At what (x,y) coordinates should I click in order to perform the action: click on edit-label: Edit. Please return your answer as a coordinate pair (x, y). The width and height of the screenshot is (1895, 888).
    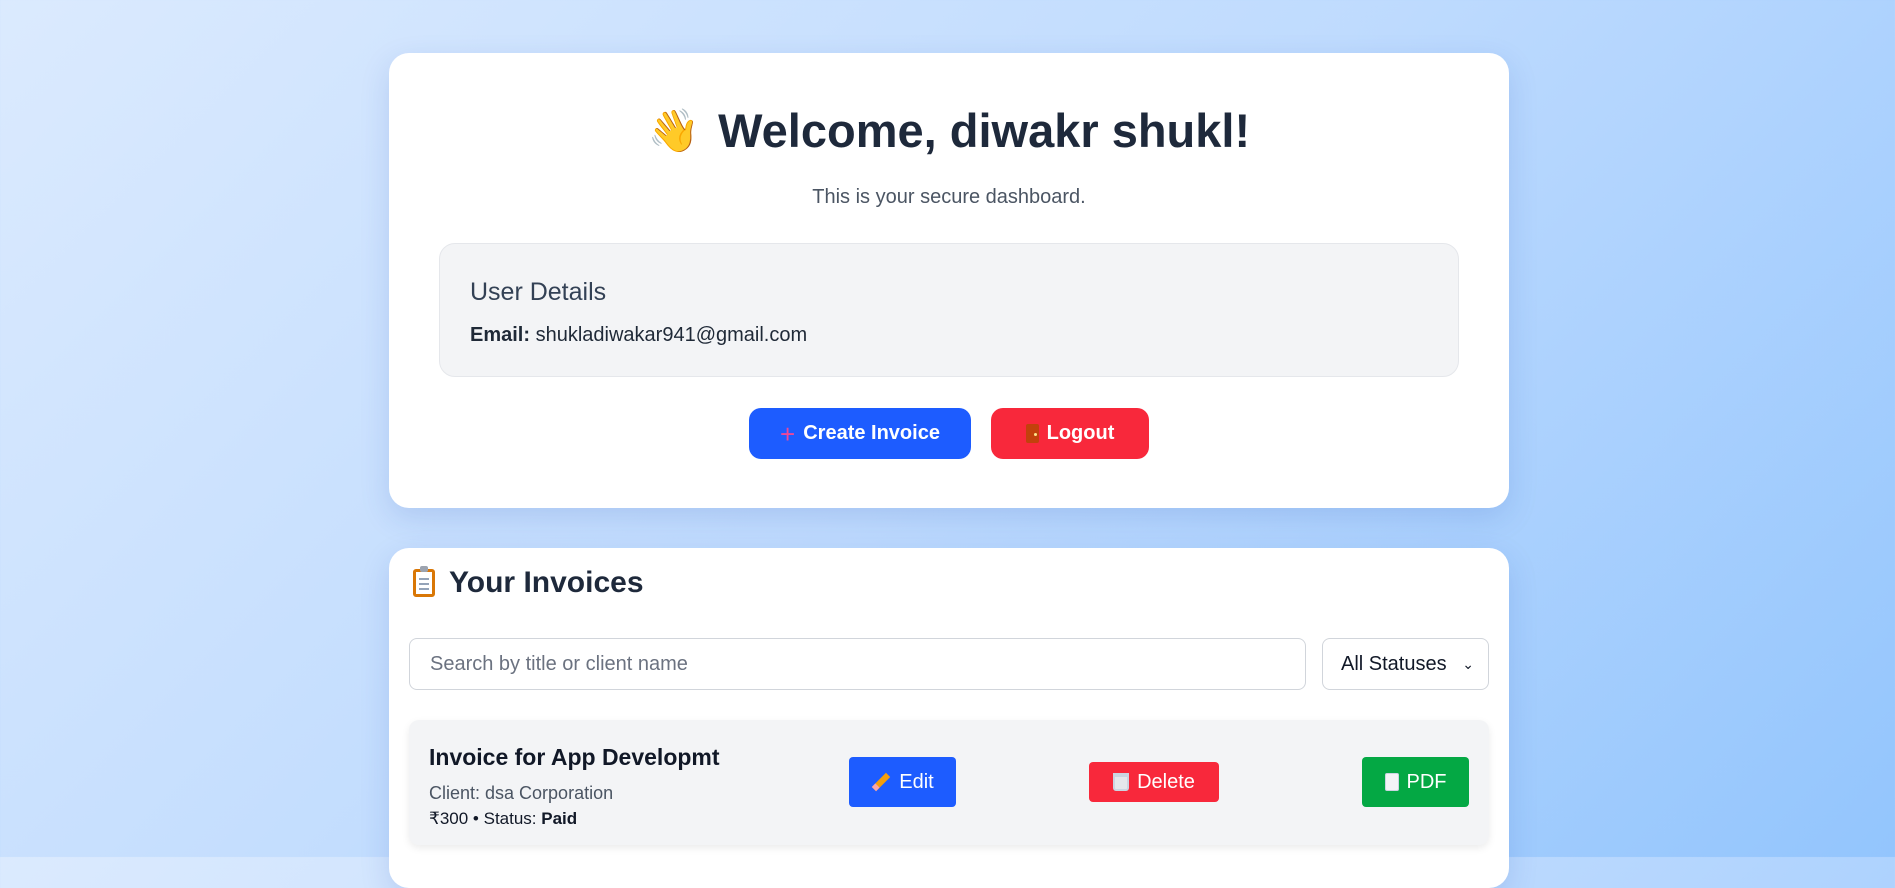
    Looking at the image, I should click on (916, 781).